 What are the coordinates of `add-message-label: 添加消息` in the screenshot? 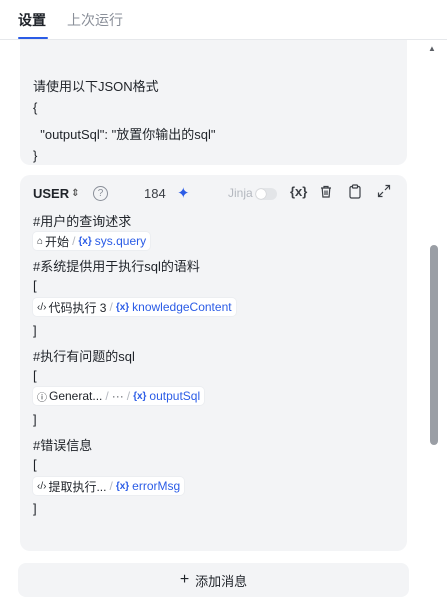 It's located at (221, 581).